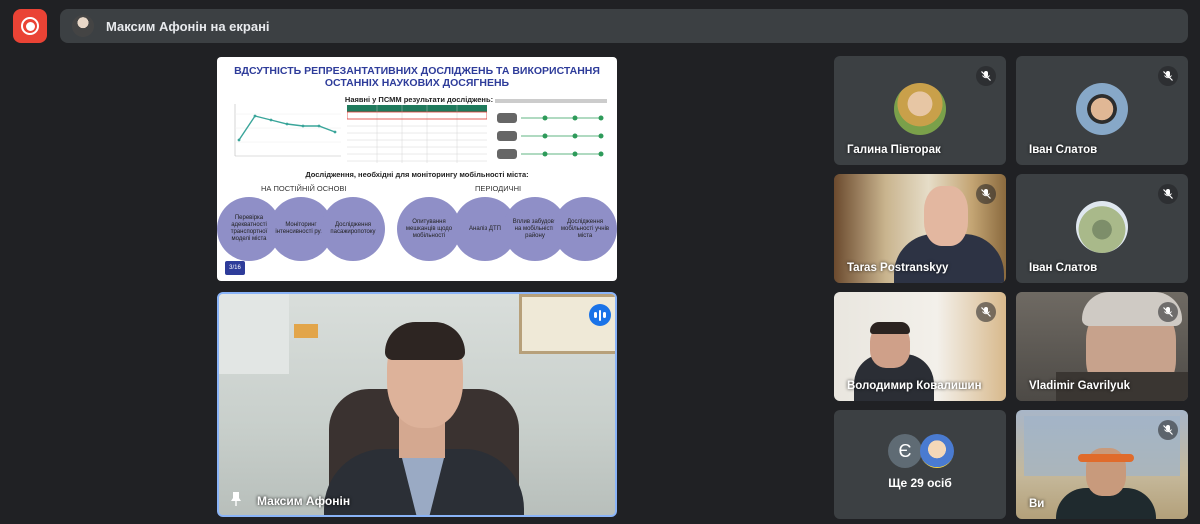 This screenshot has height=524, width=1200. Describe the element at coordinates (1079, 386) in the screenshot. I see `participant-name: Vladimir Gavrilyuk` at that location.